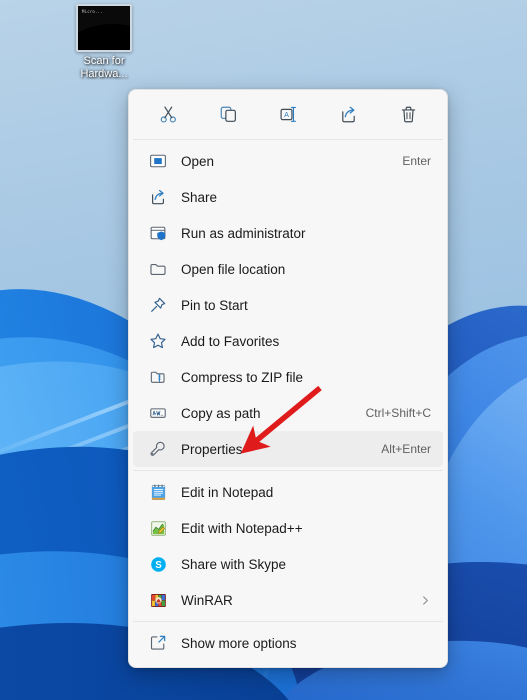  Describe the element at coordinates (406, 449) in the screenshot. I see `menu-item-accelerator: Alt+Enter` at that location.